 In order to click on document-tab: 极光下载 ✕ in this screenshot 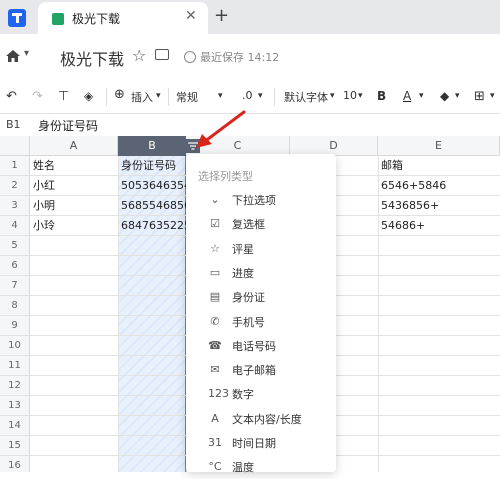, I will do `click(123, 18)`.